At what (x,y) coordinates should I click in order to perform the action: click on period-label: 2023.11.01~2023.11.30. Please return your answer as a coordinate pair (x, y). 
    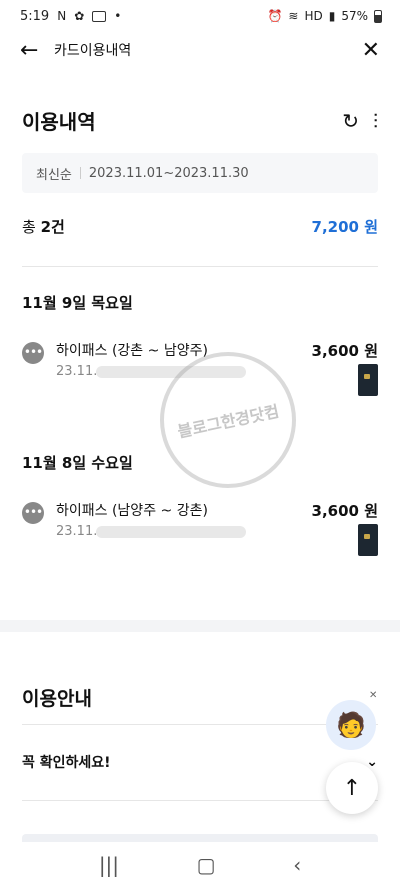
    Looking at the image, I should click on (168, 173).